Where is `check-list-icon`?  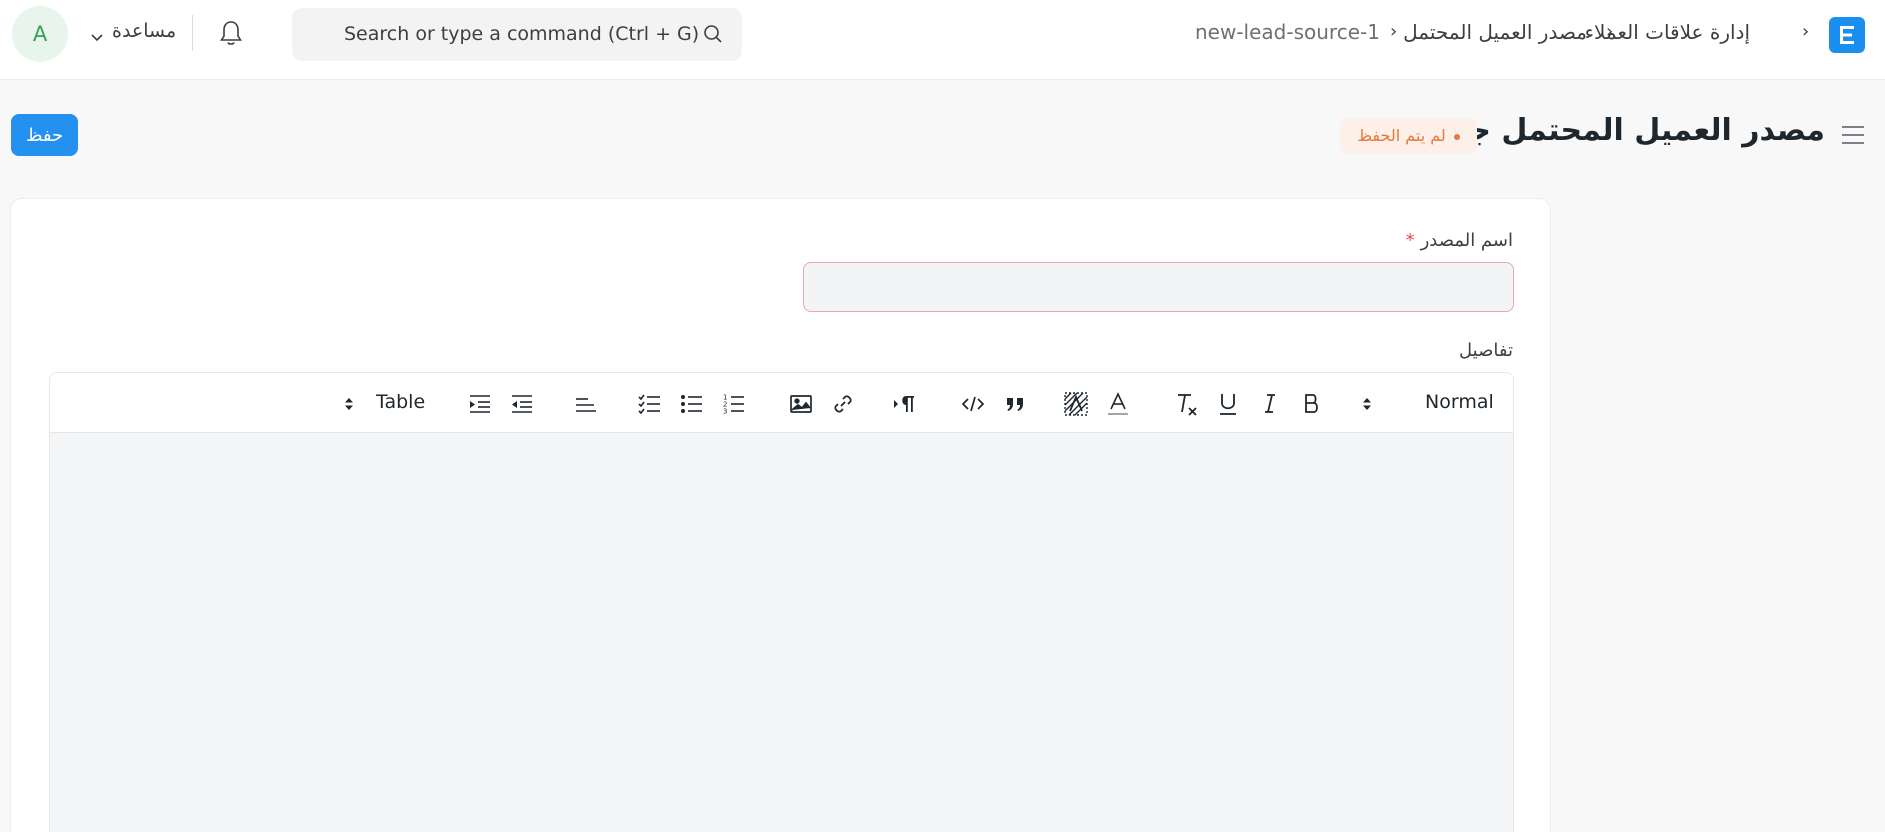
check-list-icon is located at coordinates (650, 404).